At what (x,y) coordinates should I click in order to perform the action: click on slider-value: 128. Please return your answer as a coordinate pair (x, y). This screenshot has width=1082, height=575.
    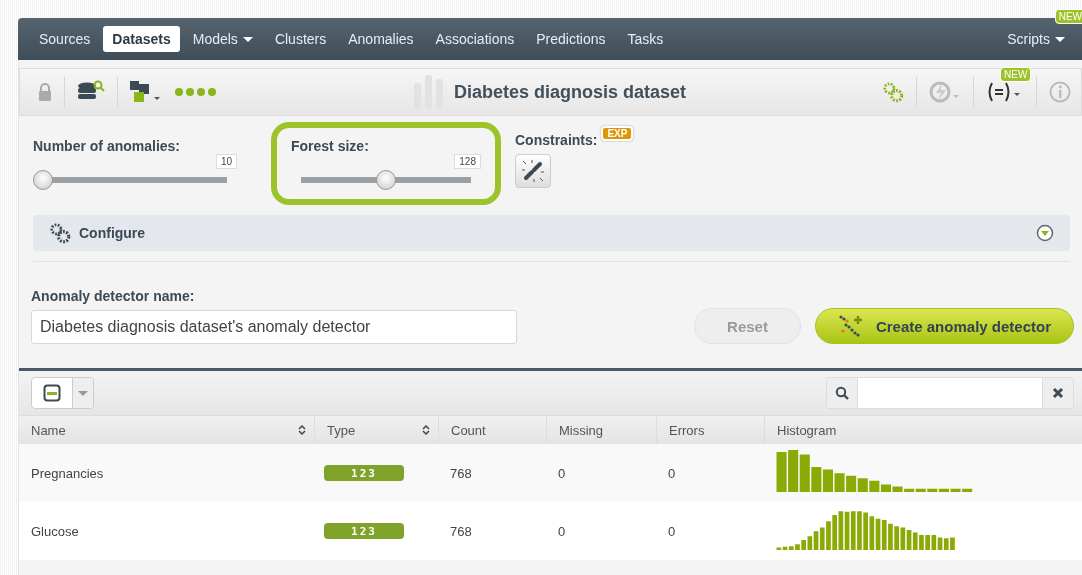
    Looking at the image, I should click on (467, 161).